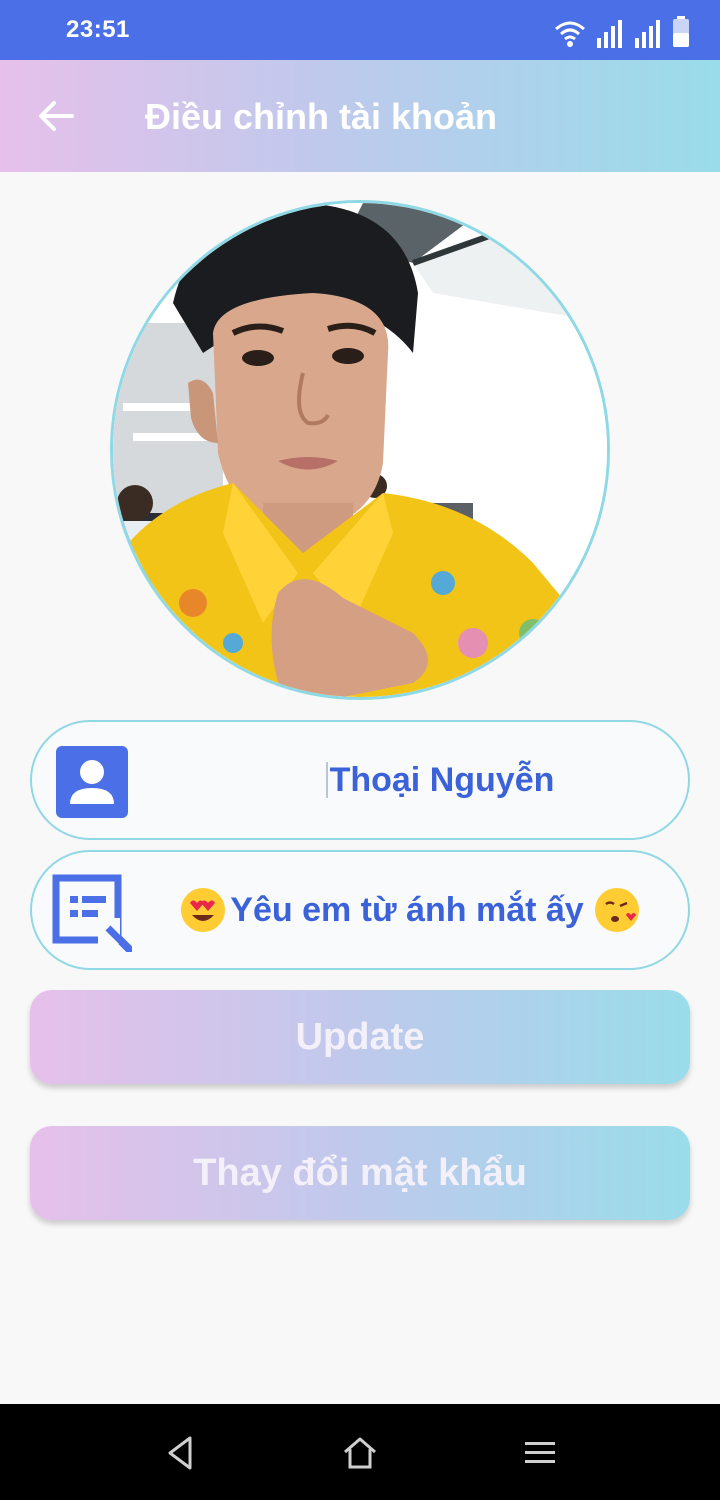  I want to click on page-title: Điều chỉnh tài khoản, so click(321, 116).